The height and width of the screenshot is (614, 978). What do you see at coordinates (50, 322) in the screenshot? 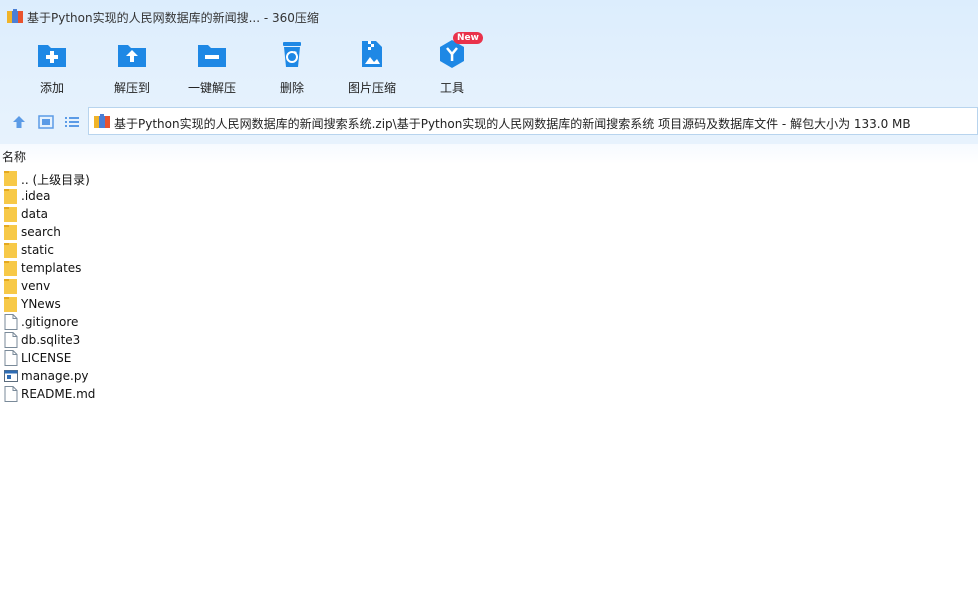
I see `list-item-name: .gitignore` at bounding box center [50, 322].